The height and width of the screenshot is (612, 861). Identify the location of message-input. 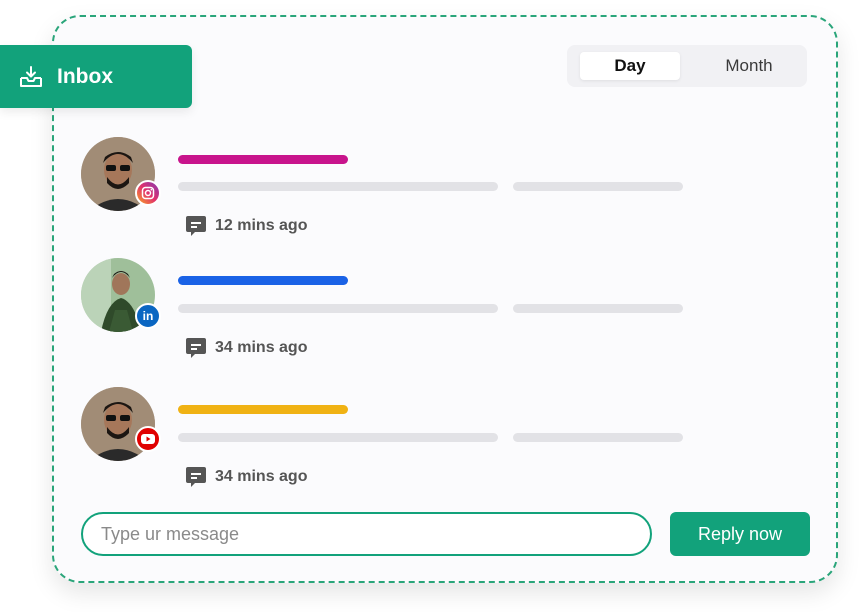
(366, 534).